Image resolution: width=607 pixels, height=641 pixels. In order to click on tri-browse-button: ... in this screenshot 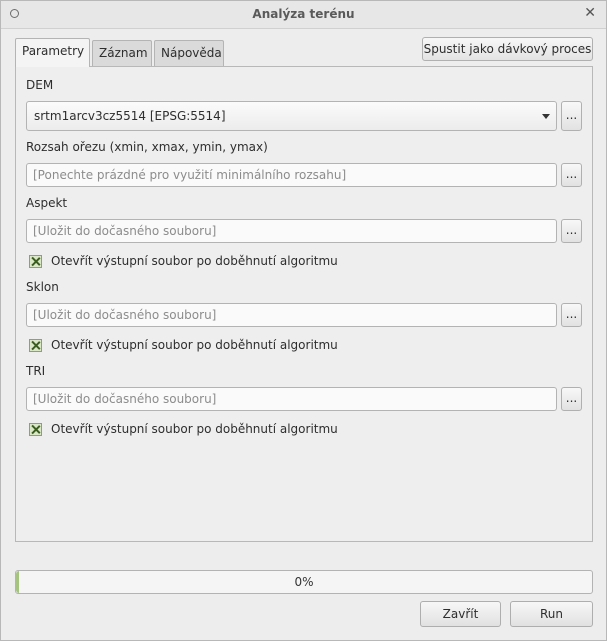, I will do `click(571, 399)`.